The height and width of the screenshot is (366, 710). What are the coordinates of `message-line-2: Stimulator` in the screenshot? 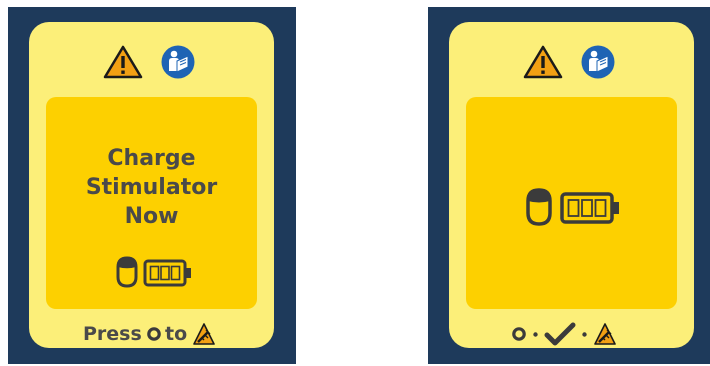 It's located at (151, 187).